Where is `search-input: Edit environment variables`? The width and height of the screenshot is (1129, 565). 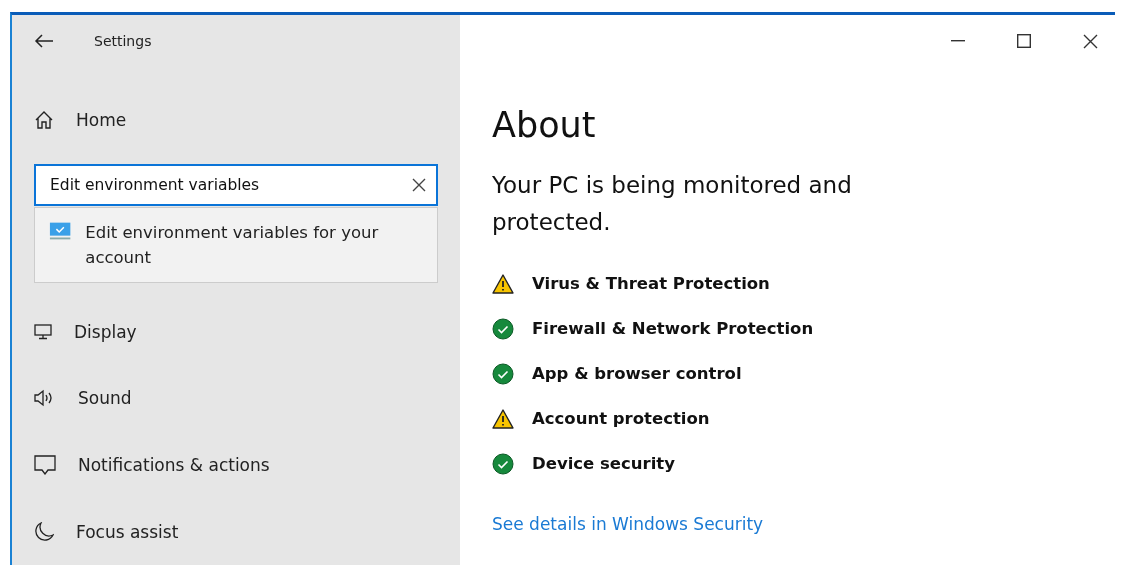 search-input: Edit environment variables is located at coordinates (231, 185).